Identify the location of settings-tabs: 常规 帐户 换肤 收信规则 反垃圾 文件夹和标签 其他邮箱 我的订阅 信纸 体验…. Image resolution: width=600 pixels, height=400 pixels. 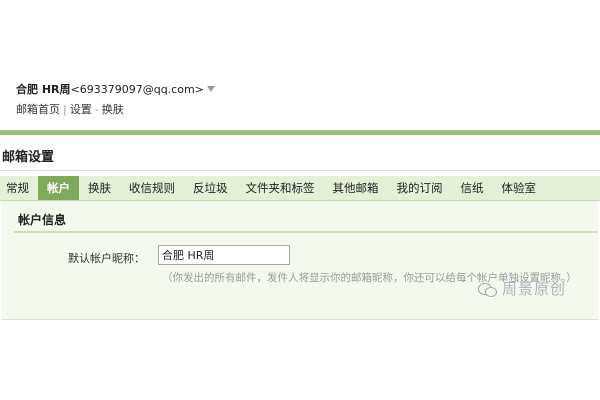
(300, 188).